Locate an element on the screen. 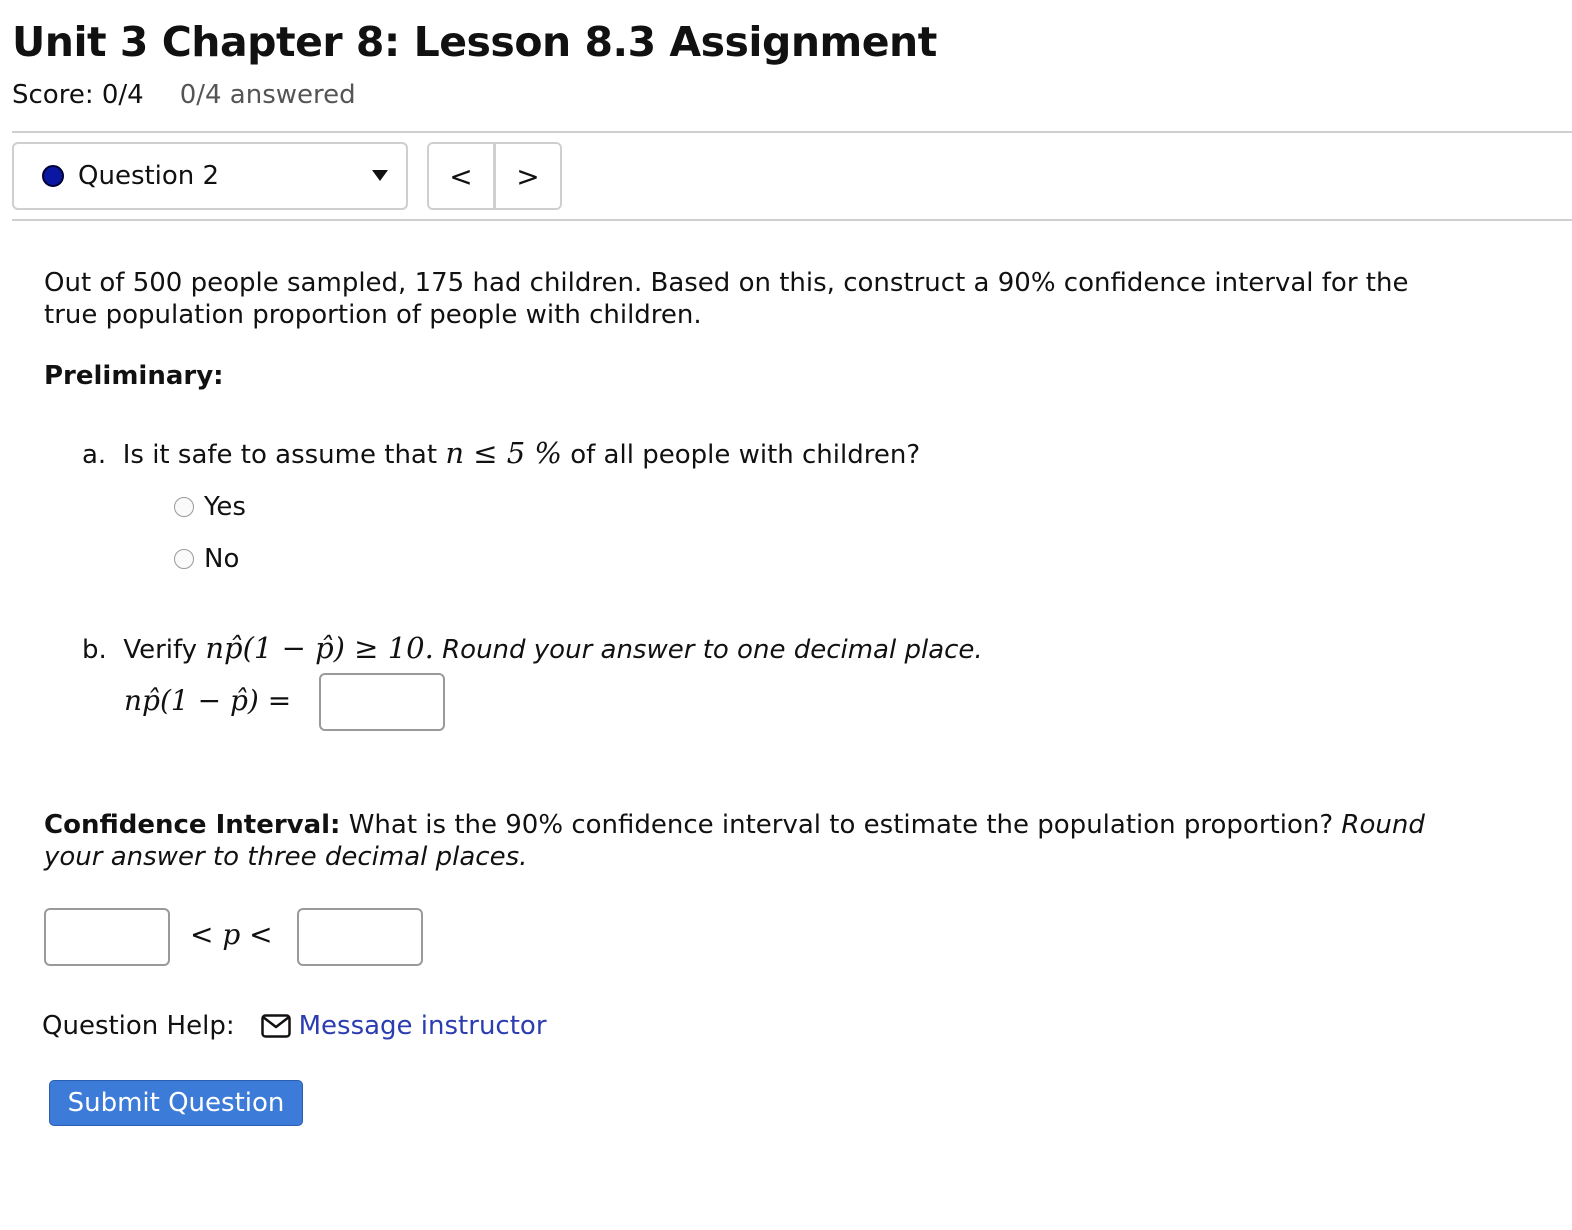  question-pager: < > is located at coordinates (494, 176).